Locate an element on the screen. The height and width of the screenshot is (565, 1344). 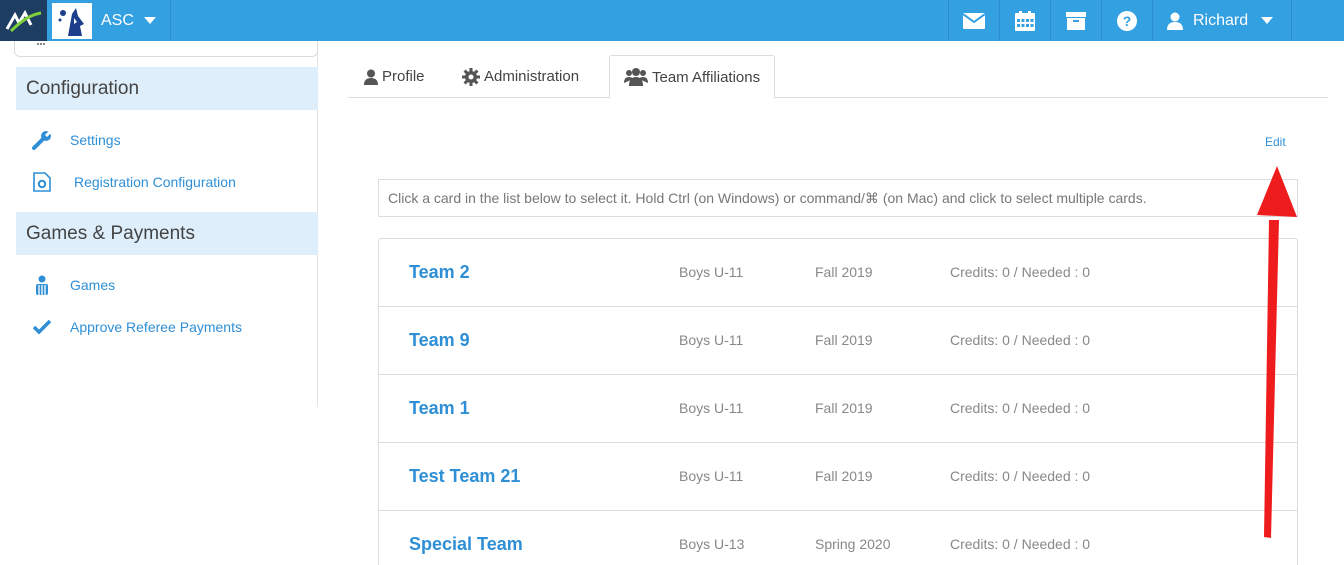
brand-logo is located at coordinates (23, 20).